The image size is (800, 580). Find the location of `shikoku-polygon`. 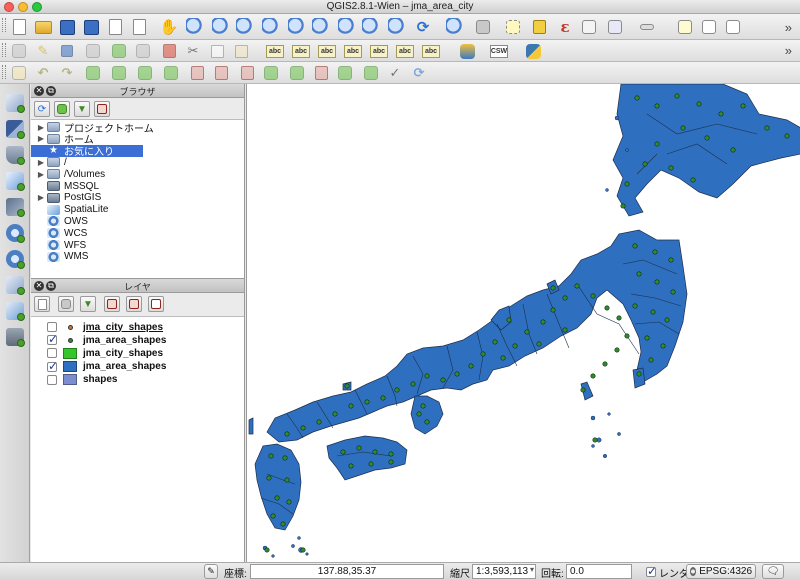

shikoku-polygon is located at coordinates (367, 458).